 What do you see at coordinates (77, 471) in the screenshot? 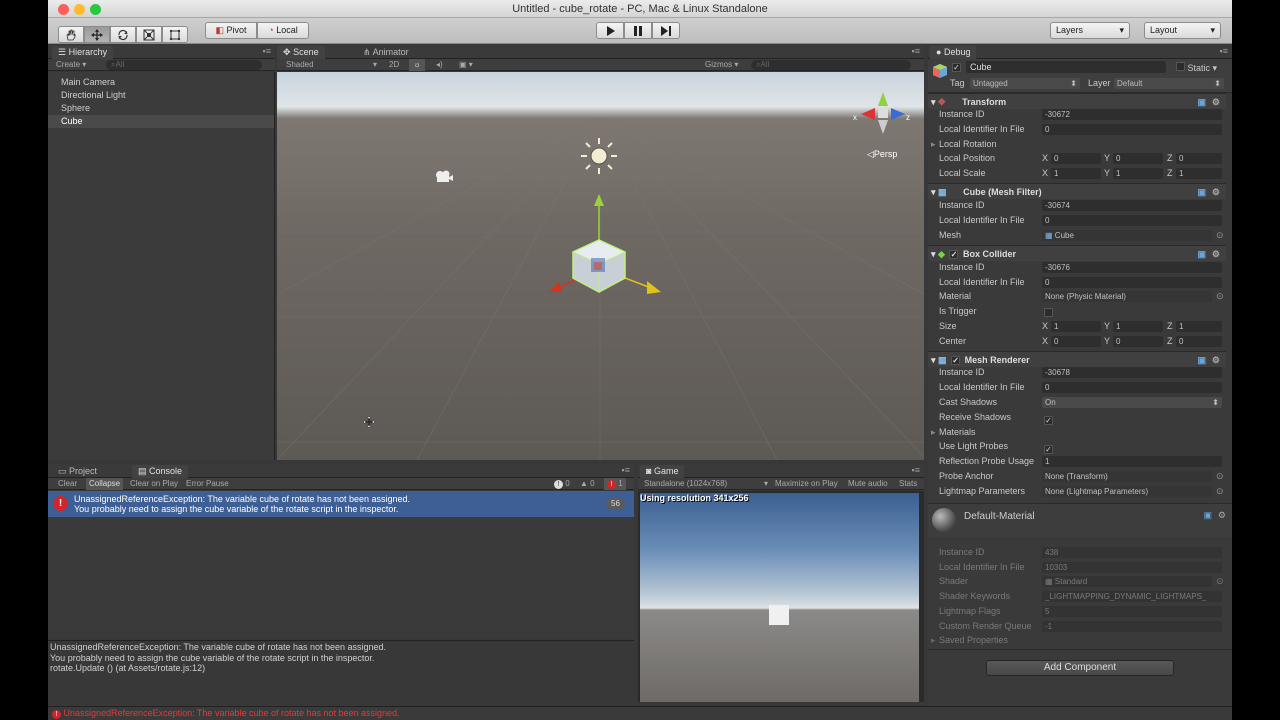
I see `tab-project: ▭ Project` at bounding box center [77, 471].